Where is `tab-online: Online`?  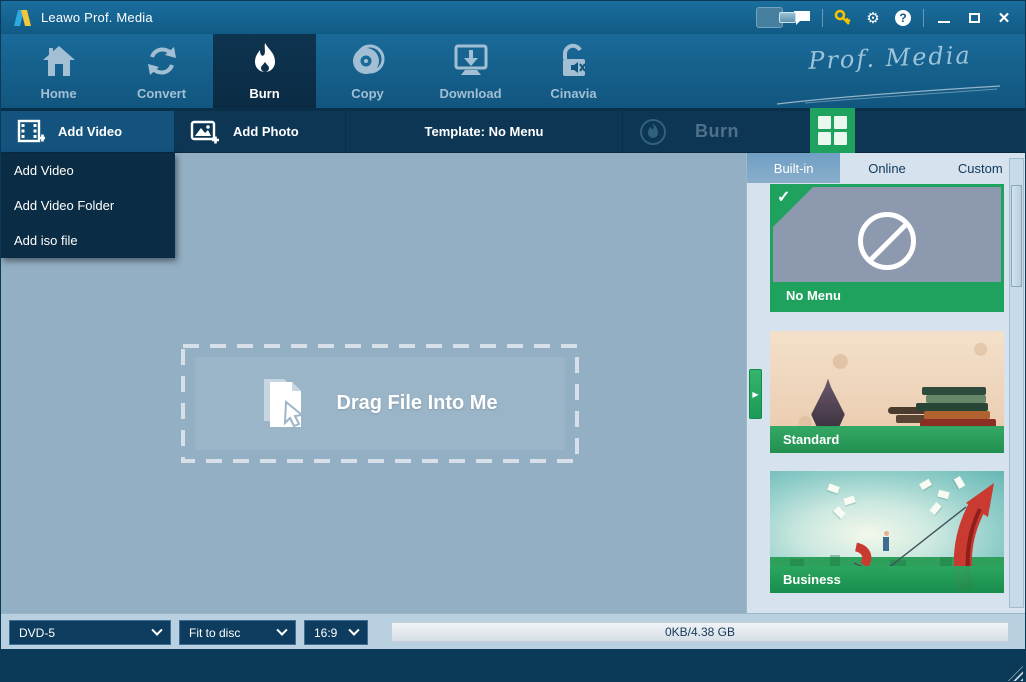
tab-online: Online is located at coordinates (886, 168).